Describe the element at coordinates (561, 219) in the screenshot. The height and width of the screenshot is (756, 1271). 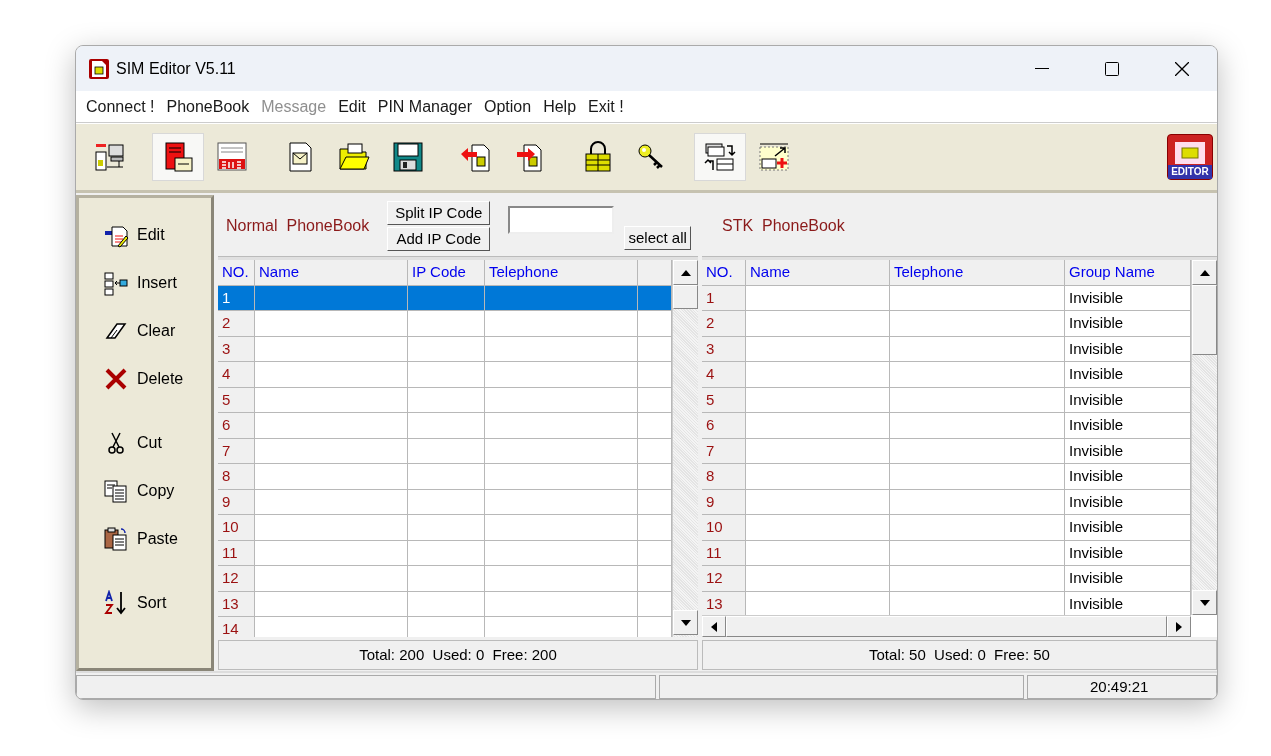
I see `text-input-field` at that location.